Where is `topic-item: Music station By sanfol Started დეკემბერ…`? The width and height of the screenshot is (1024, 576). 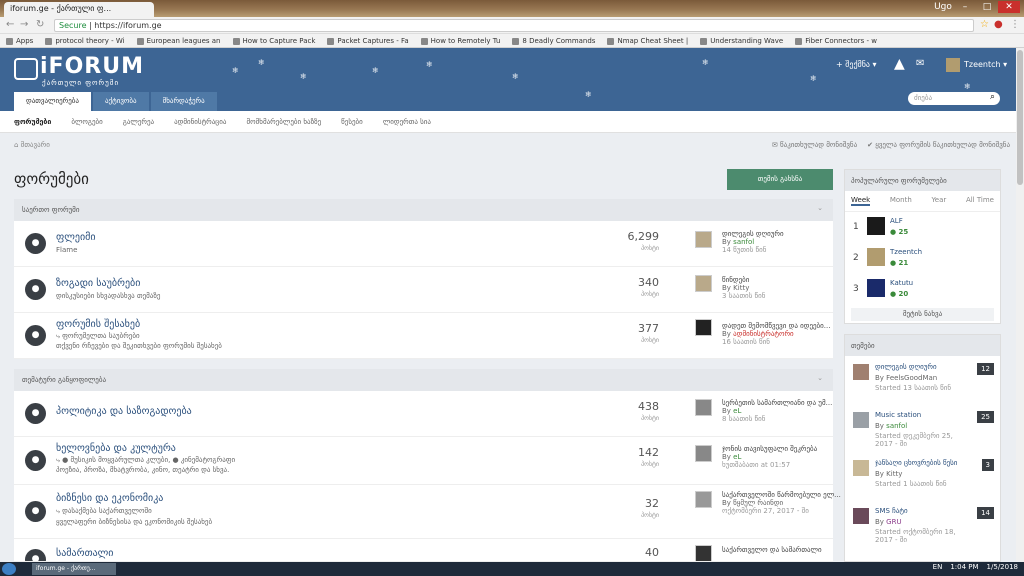
topic-item: Music station By sanfol Started დეკემბერ… is located at coordinates (922, 428).